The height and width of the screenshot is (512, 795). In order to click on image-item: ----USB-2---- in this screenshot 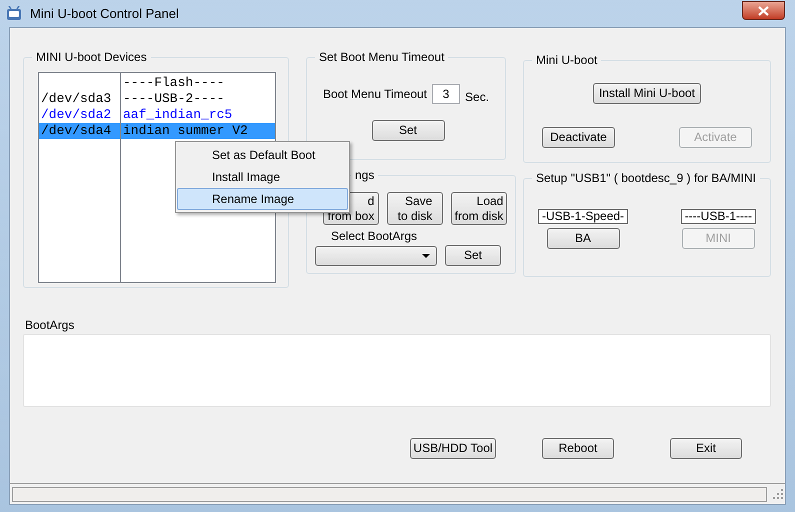, I will do `click(198, 99)`.